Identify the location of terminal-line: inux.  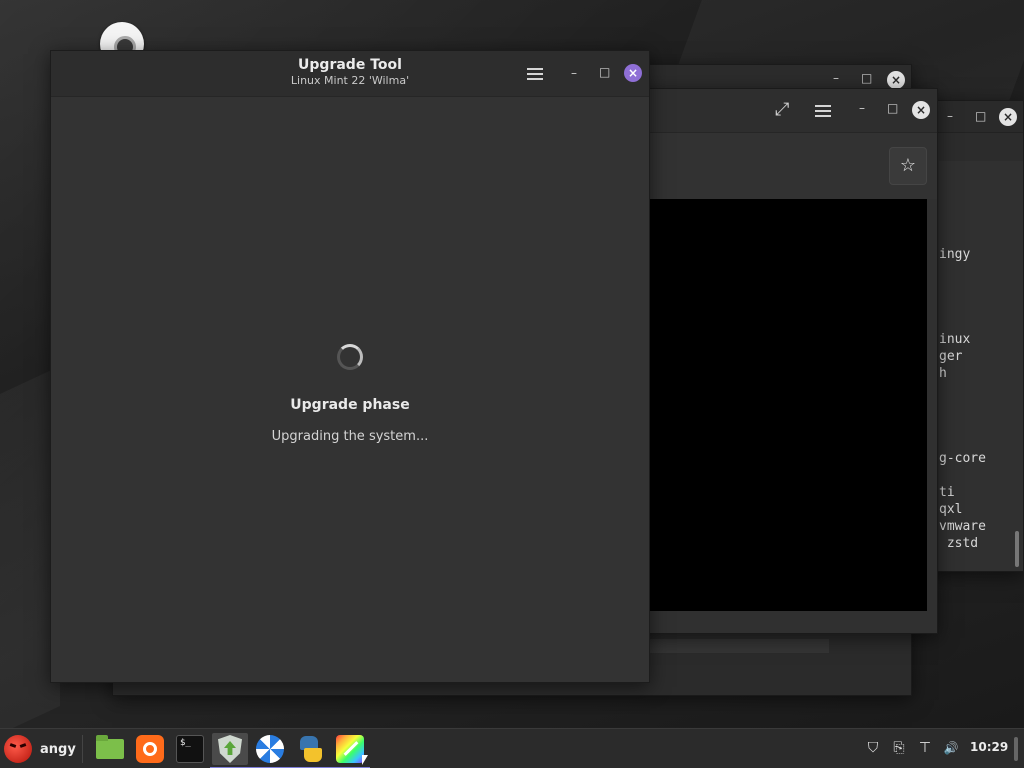
(955, 339).